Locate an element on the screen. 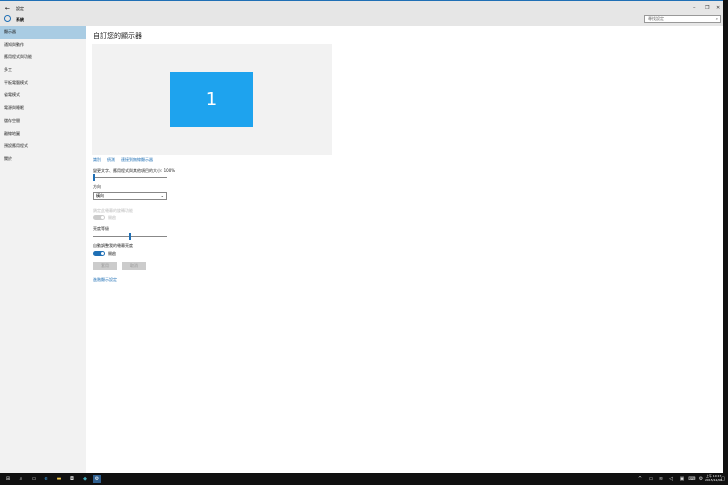 The height and width of the screenshot is (485, 728). battery-icon: ▭ is located at coordinates (651, 479).